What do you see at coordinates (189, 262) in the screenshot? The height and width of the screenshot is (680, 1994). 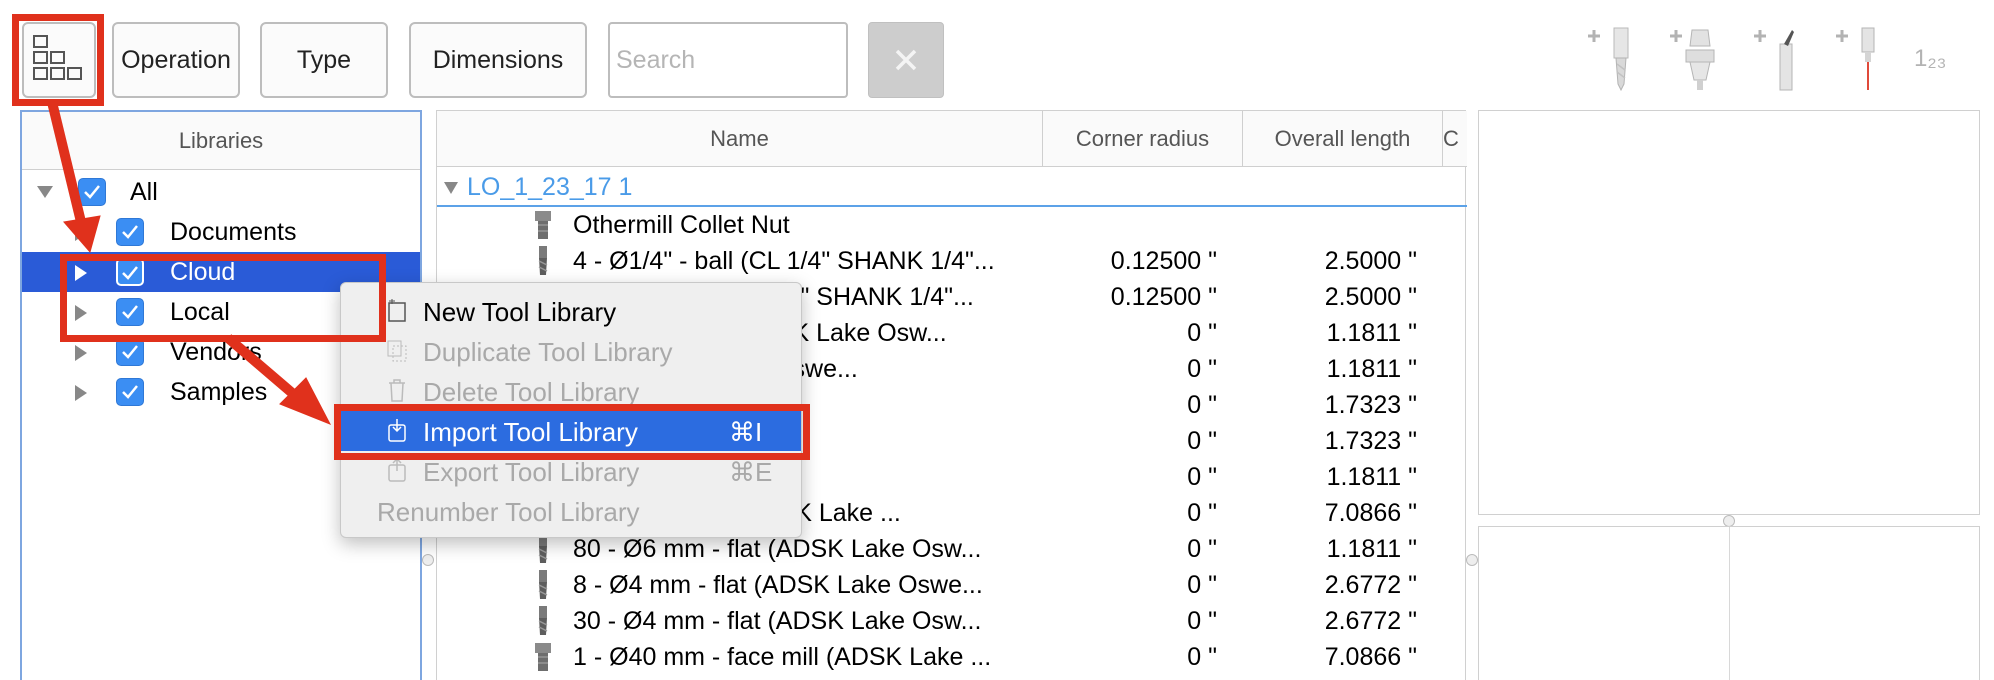 I see `annotation-arrows` at bounding box center [189, 262].